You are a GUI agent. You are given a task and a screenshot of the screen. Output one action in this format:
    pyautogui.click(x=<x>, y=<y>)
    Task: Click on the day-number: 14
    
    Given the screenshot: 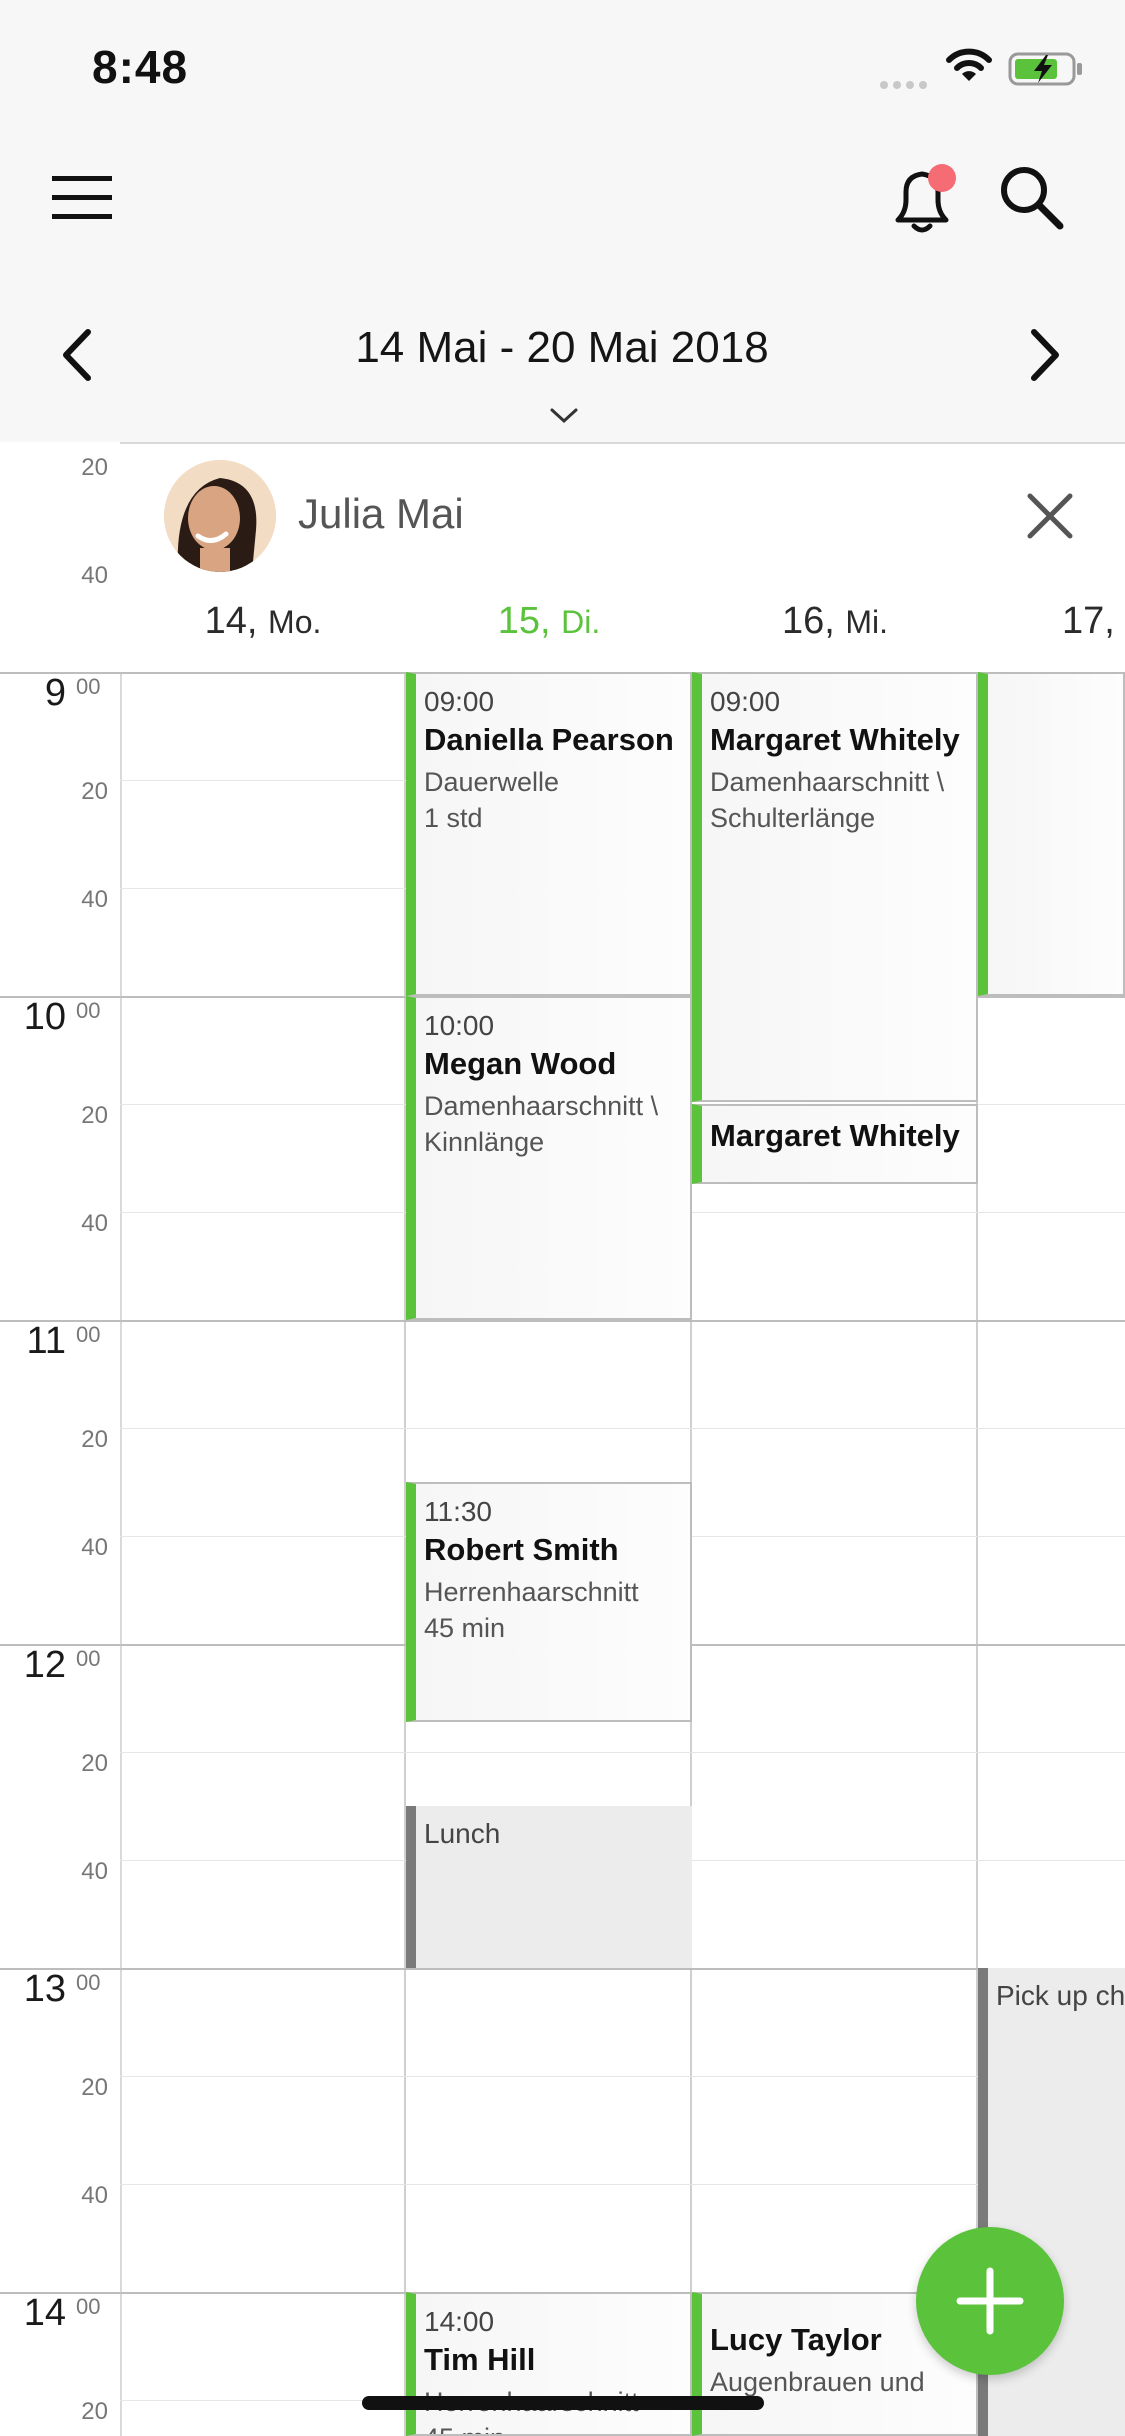 What is the action you would take?
    pyautogui.click(x=225, y=621)
    